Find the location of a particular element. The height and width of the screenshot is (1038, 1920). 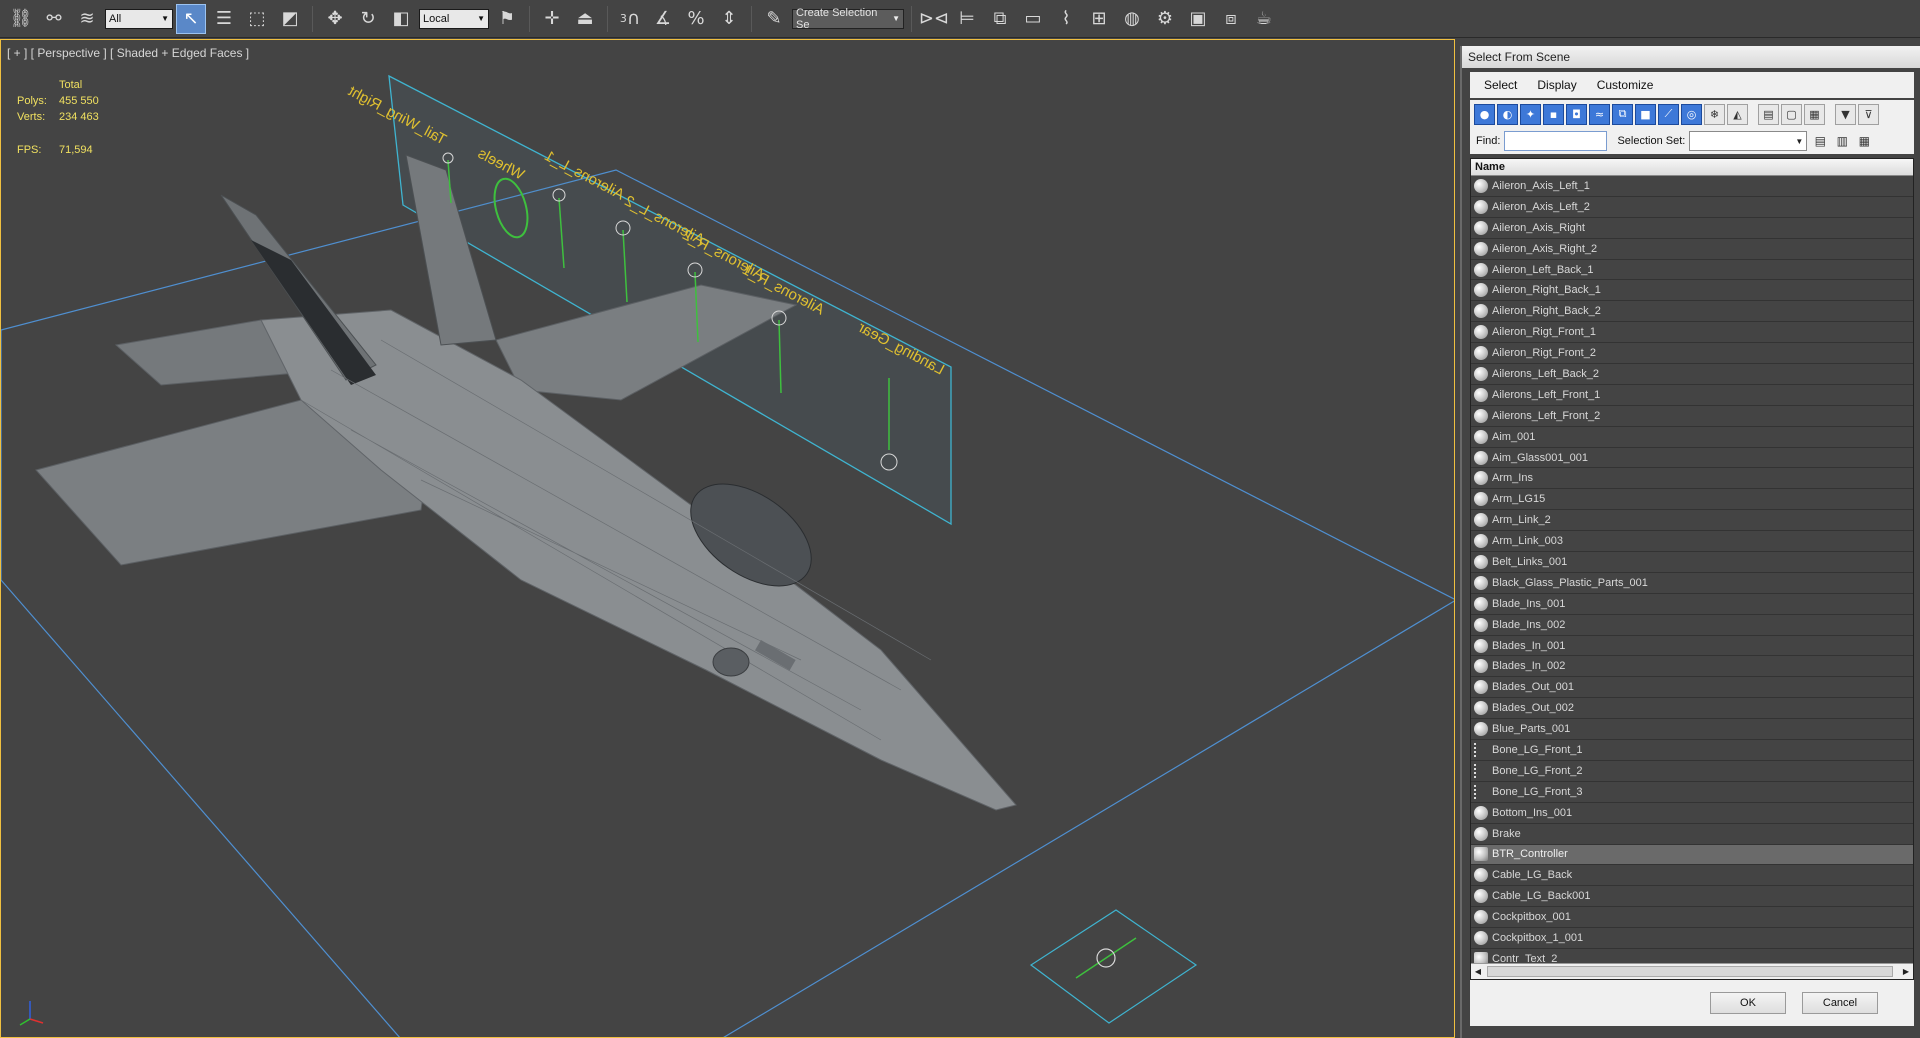

spinner-snap-icon: ⇕ is located at coordinates (729, 19).